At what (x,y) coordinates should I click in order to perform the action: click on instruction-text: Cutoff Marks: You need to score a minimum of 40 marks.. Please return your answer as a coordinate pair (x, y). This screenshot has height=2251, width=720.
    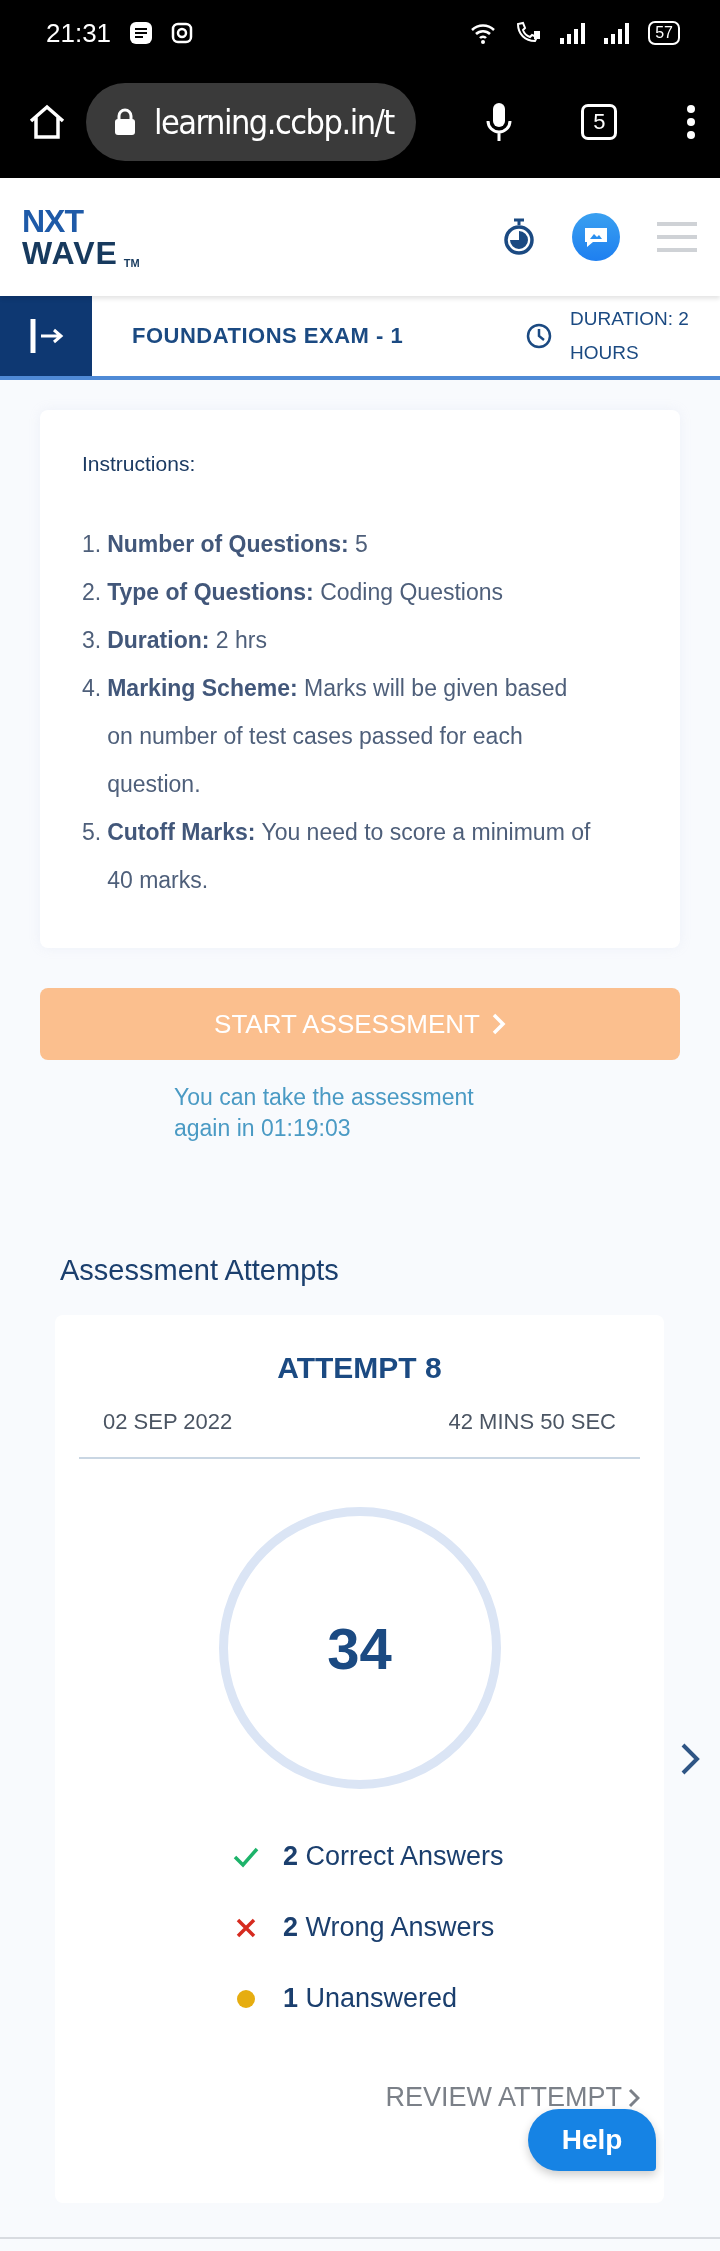
    Looking at the image, I should click on (349, 856).